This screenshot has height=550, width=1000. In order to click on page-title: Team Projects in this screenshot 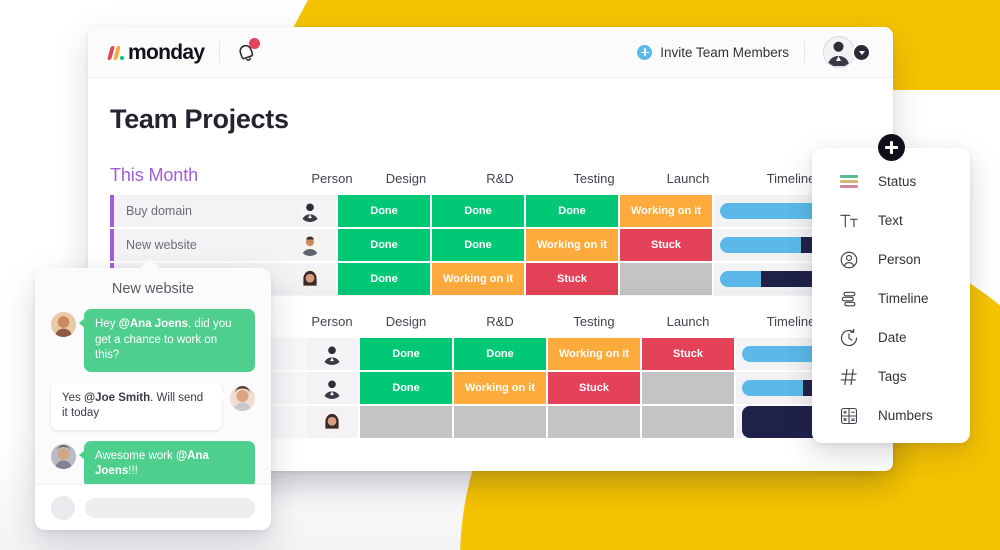, I will do `click(199, 119)`.